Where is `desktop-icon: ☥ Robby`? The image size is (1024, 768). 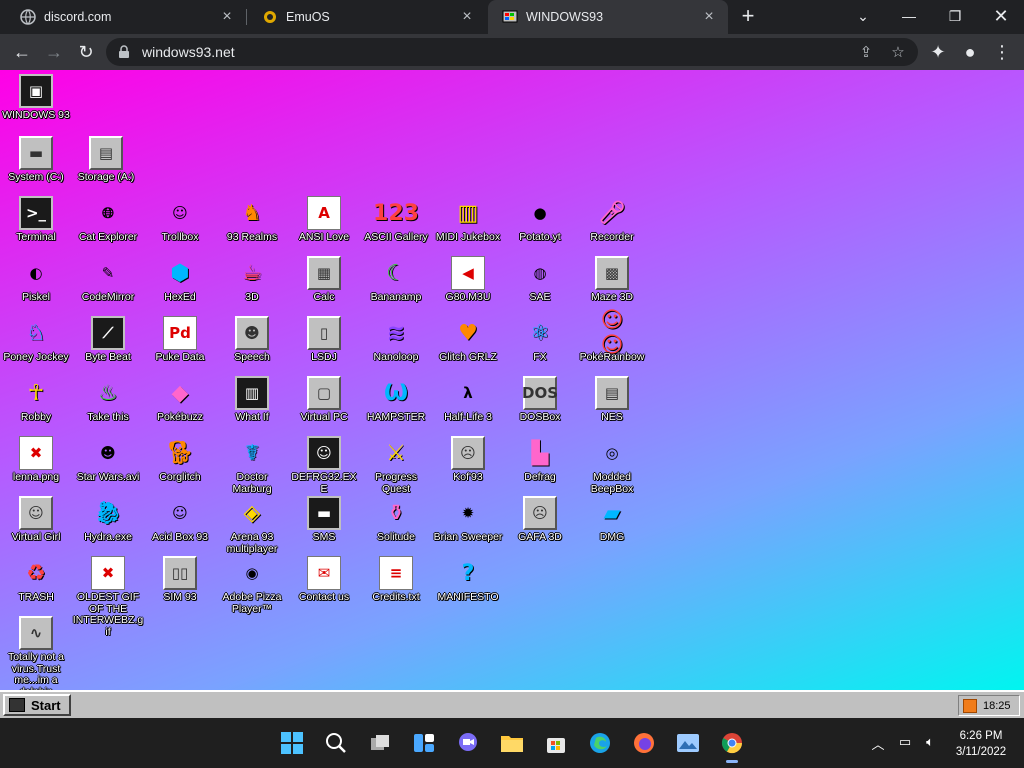
desktop-icon: ☥ Robby is located at coordinates (36, 400).